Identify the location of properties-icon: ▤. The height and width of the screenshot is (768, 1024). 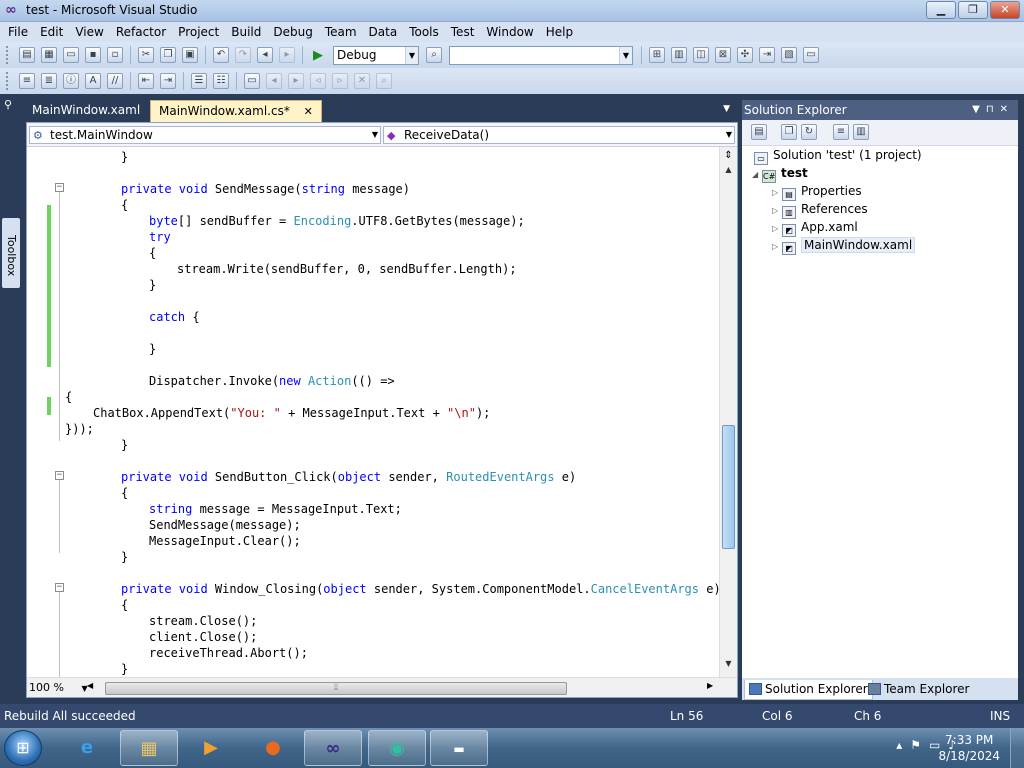
(759, 132).